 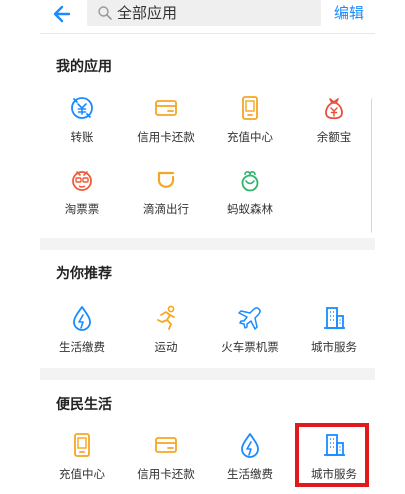 I want to click on airplane-icon, so click(x=249, y=318).